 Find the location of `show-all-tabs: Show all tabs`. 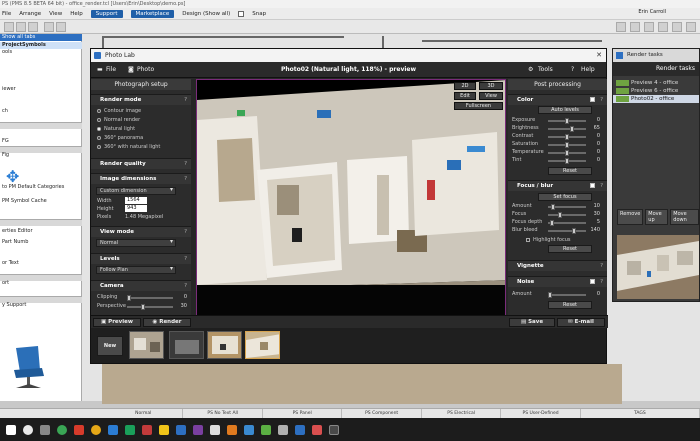

show-all-tabs: Show all tabs is located at coordinates (41, 37).